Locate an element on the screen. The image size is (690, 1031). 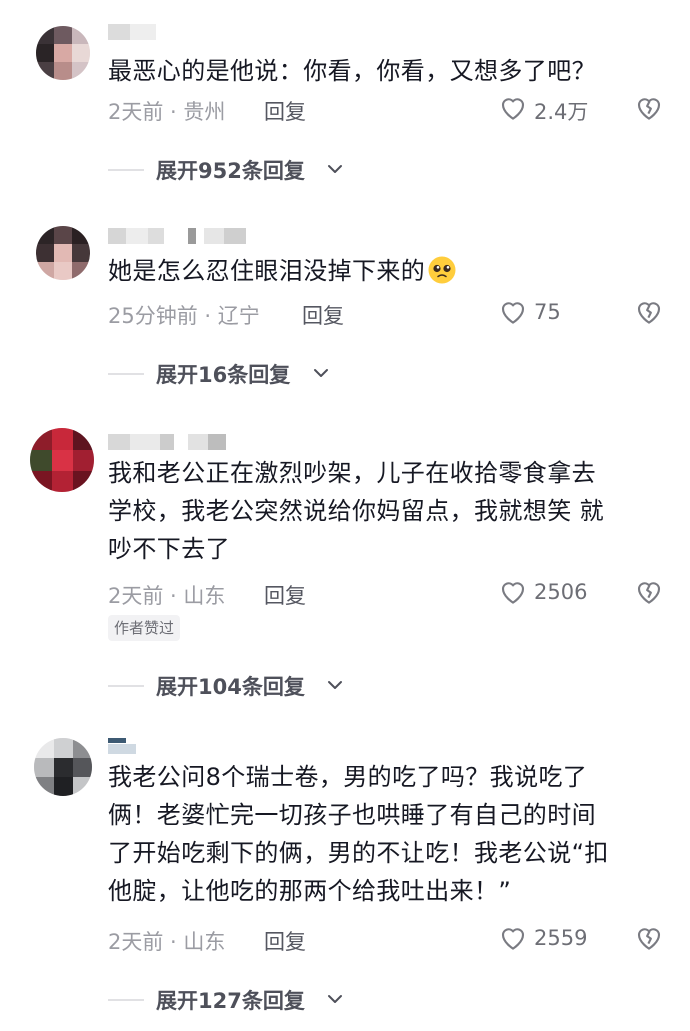
like-button: 2.4万 is located at coordinates (558, 109).